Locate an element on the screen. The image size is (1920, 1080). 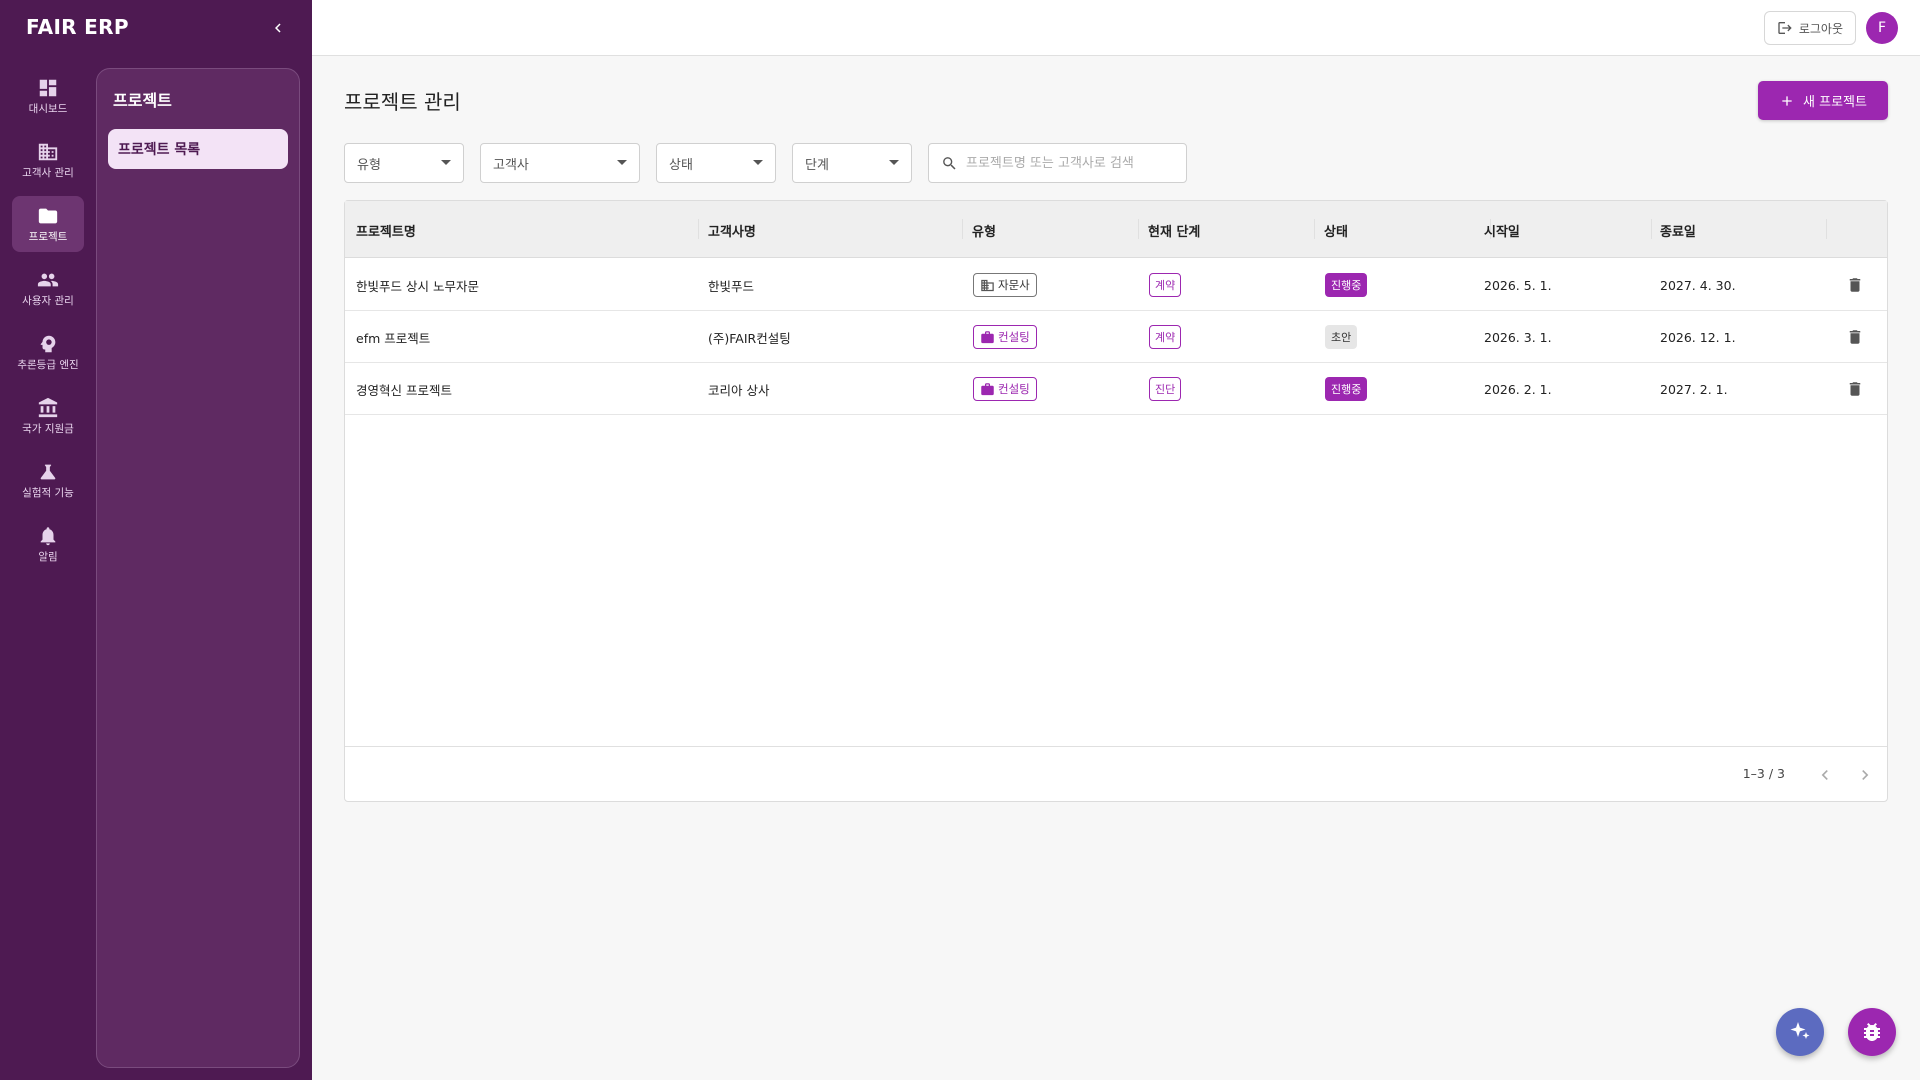
search-field is located at coordinates (1057, 163).